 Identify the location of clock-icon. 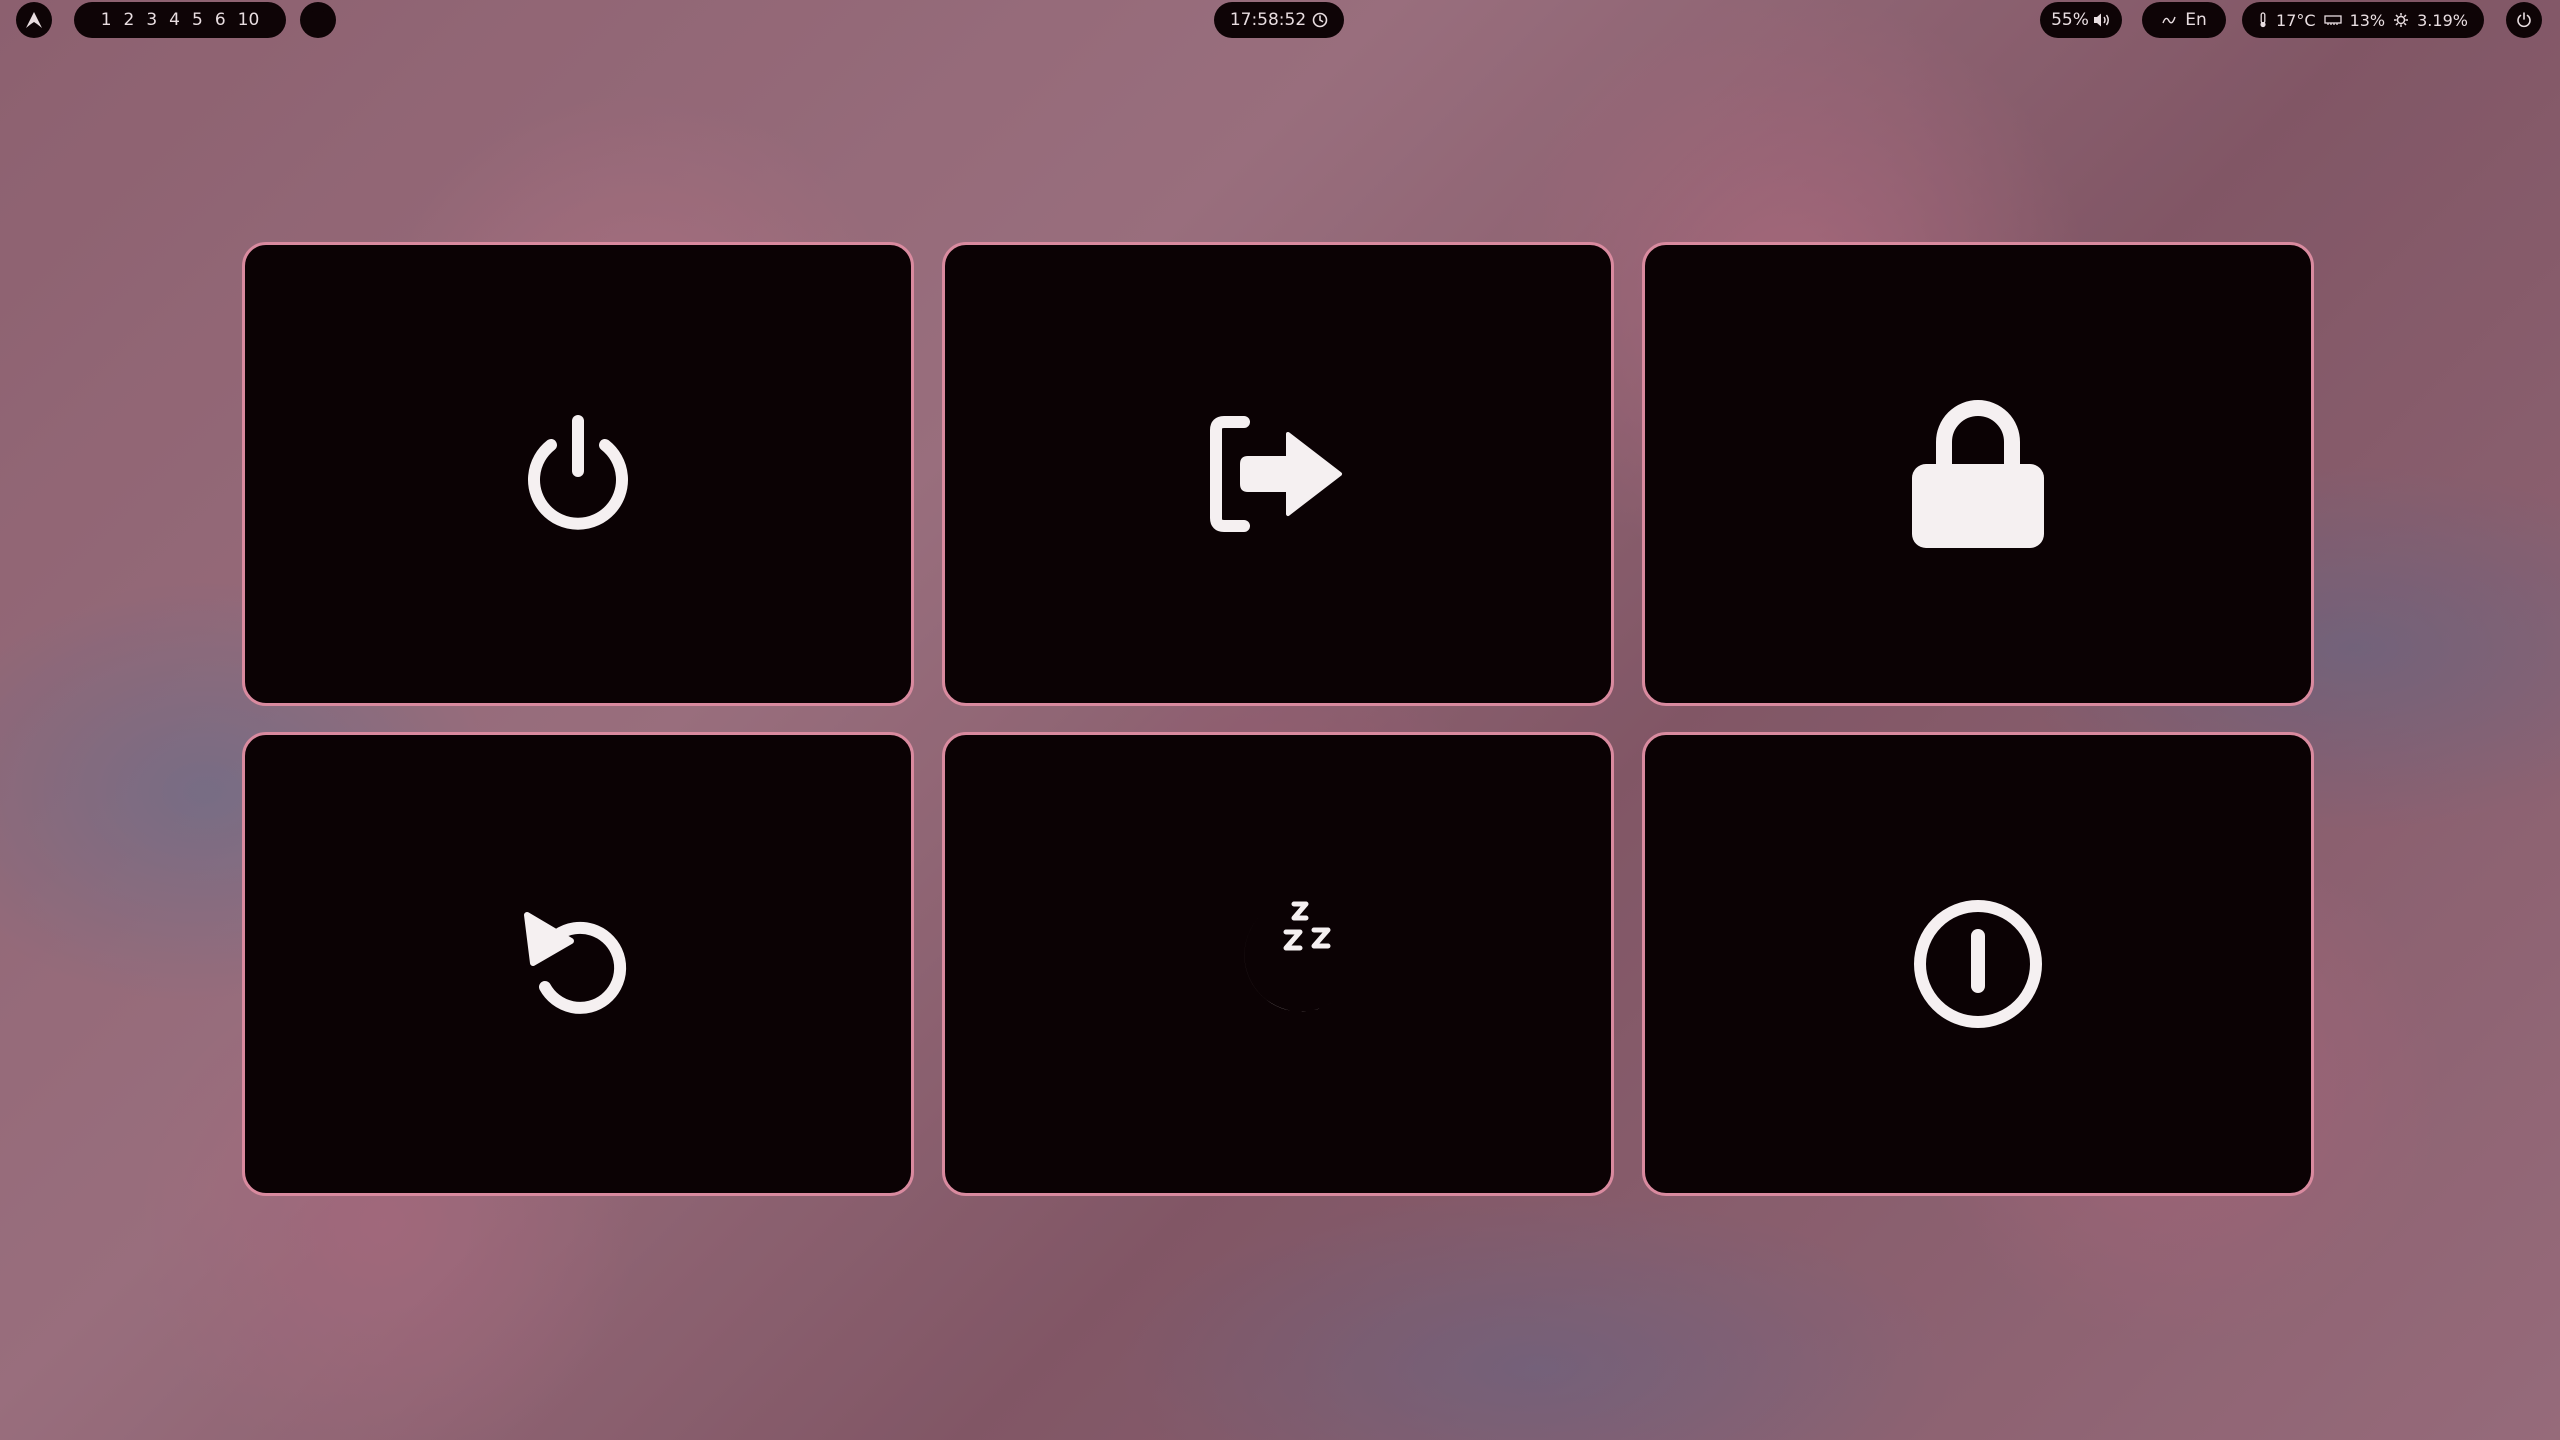
(1320, 20).